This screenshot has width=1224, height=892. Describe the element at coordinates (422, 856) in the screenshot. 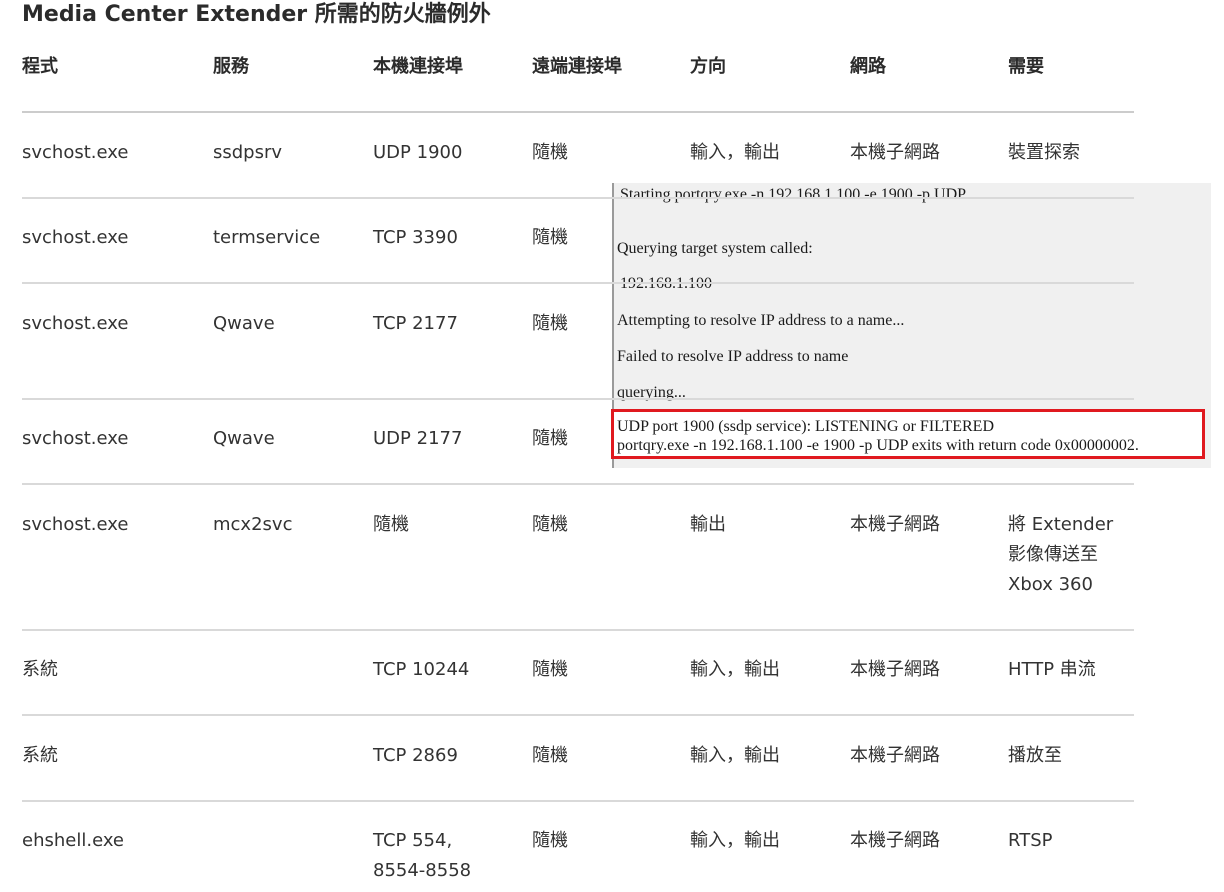

I see `cell-local-port: TCP 554, 8554-8558` at that location.